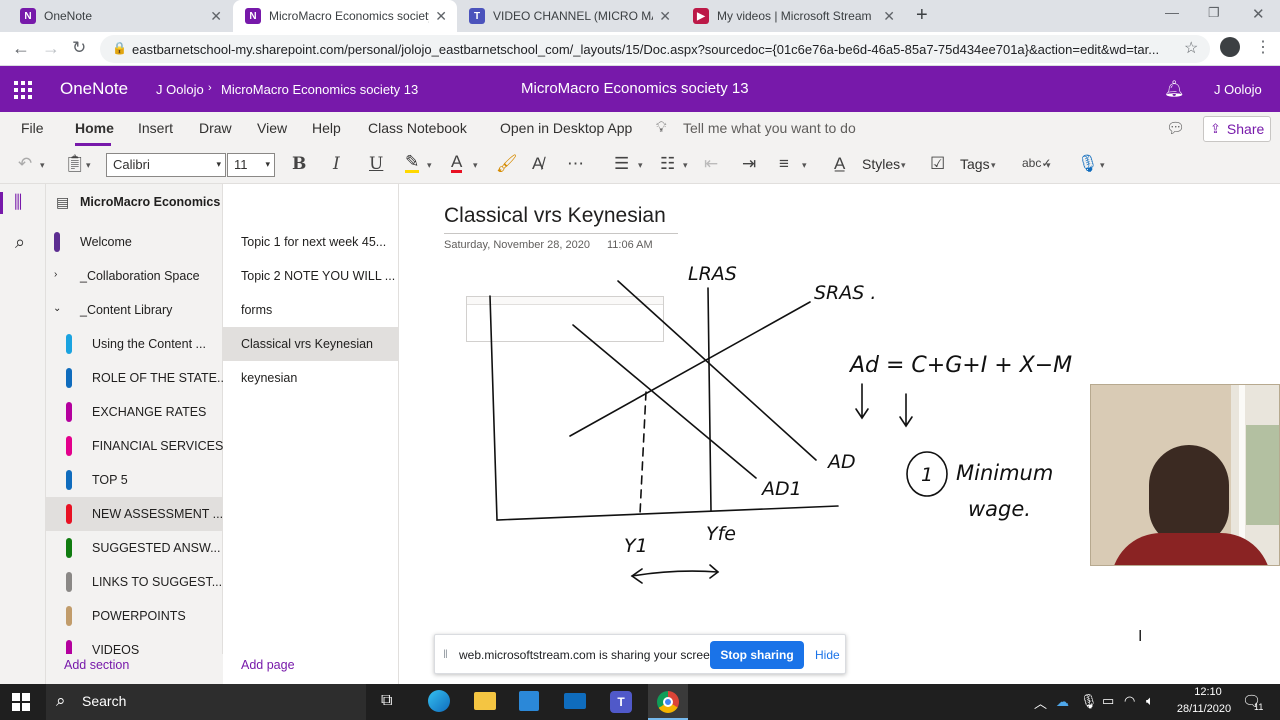  I want to click on tab-insert: Insert, so click(155, 128).